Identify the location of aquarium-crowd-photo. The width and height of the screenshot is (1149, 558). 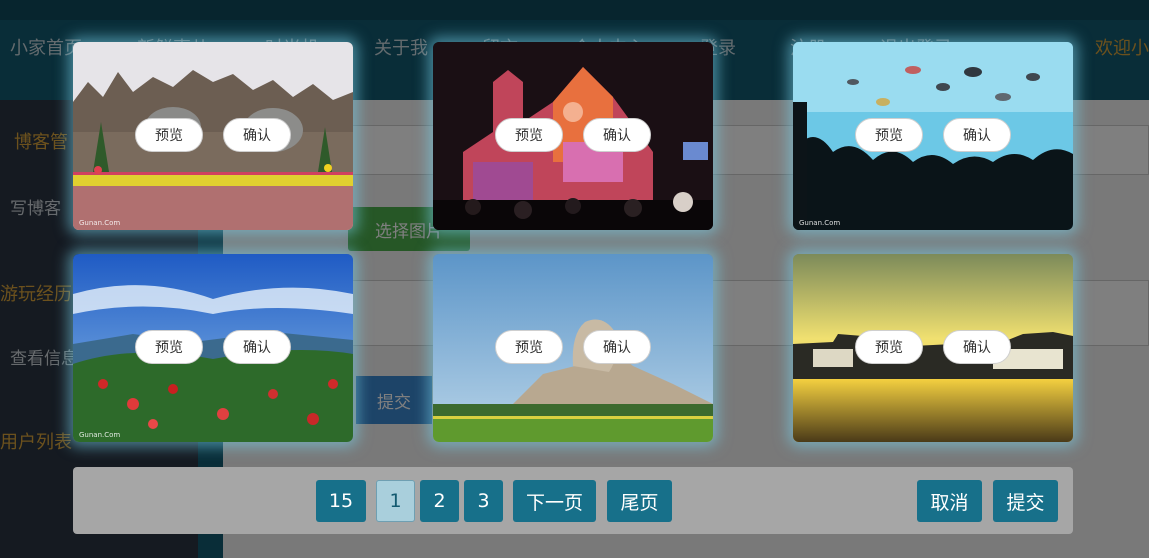
(933, 136).